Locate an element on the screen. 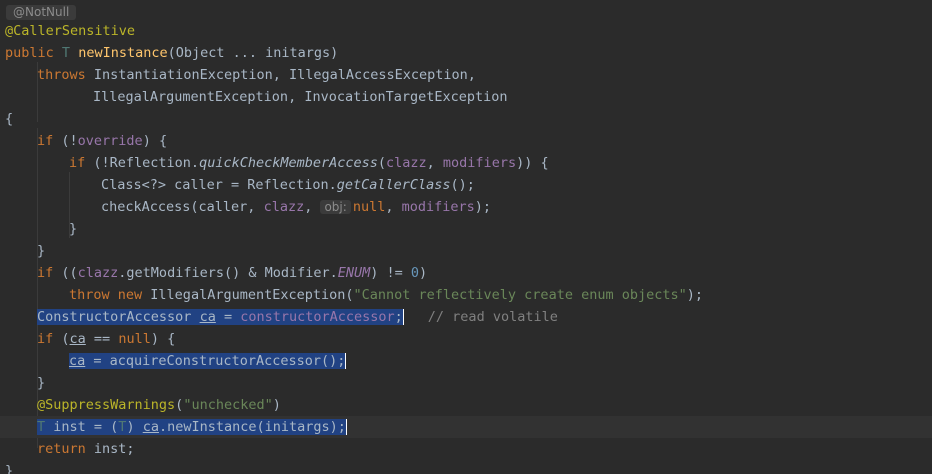  code-text: ) != is located at coordinates (390, 273).